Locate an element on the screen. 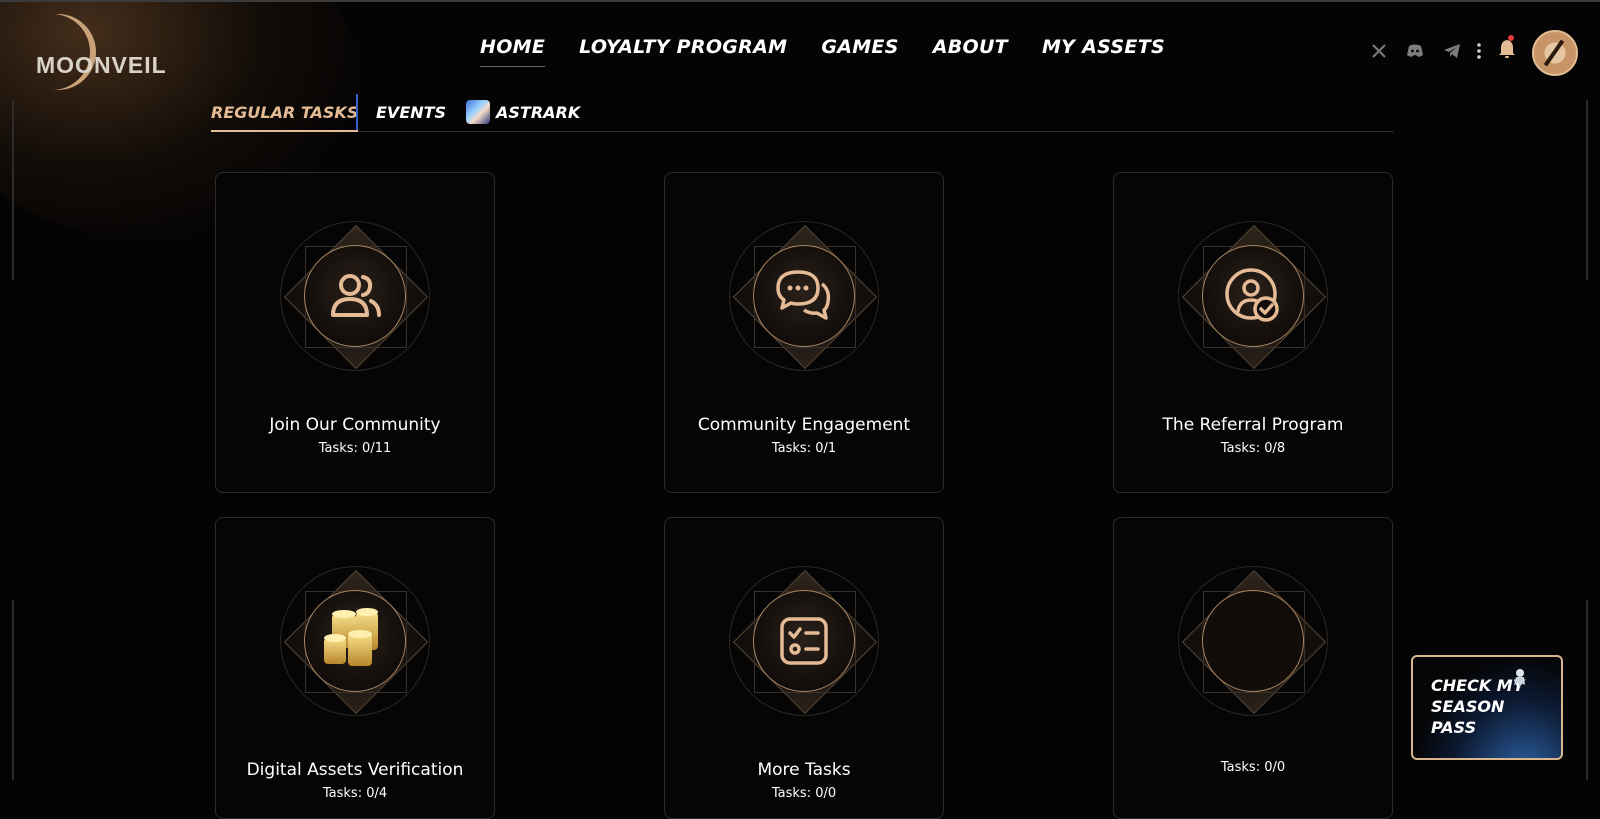  card-task-count: Tasks: 0/8 is located at coordinates (1253, 448).